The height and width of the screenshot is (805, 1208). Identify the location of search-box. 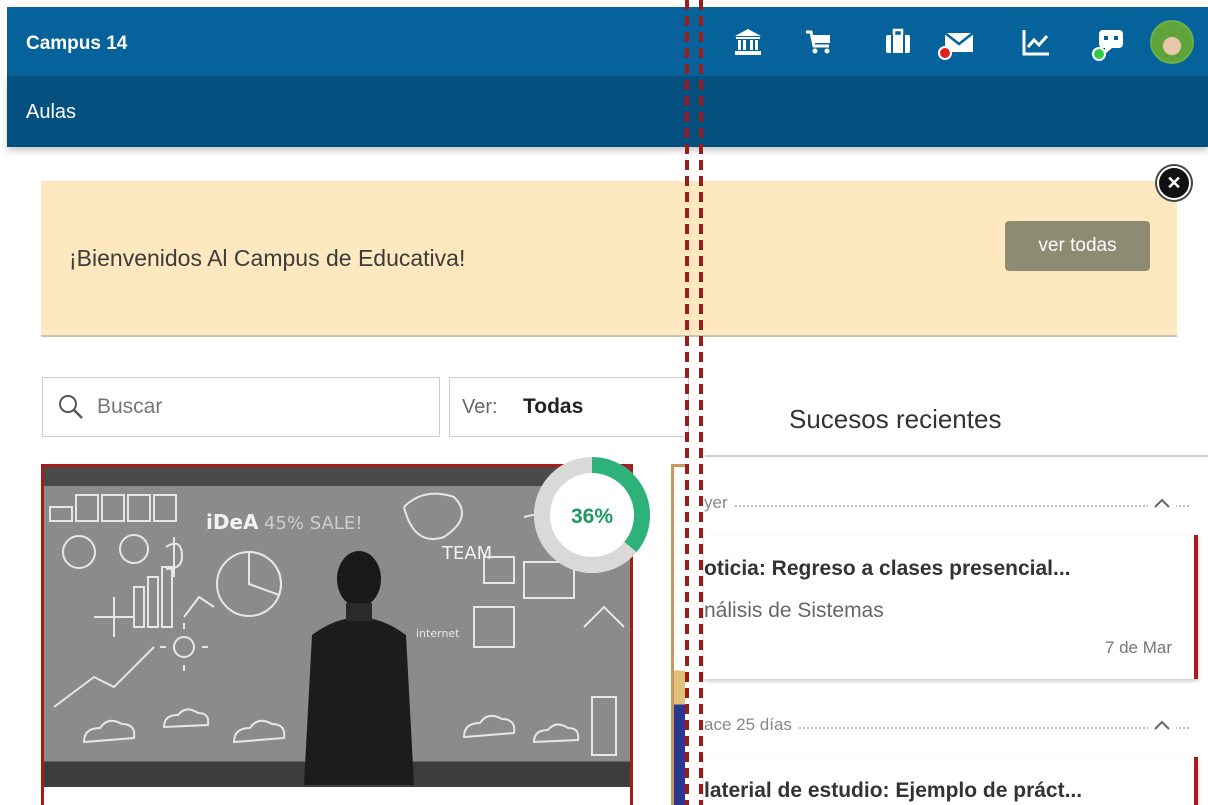
(241, 407).